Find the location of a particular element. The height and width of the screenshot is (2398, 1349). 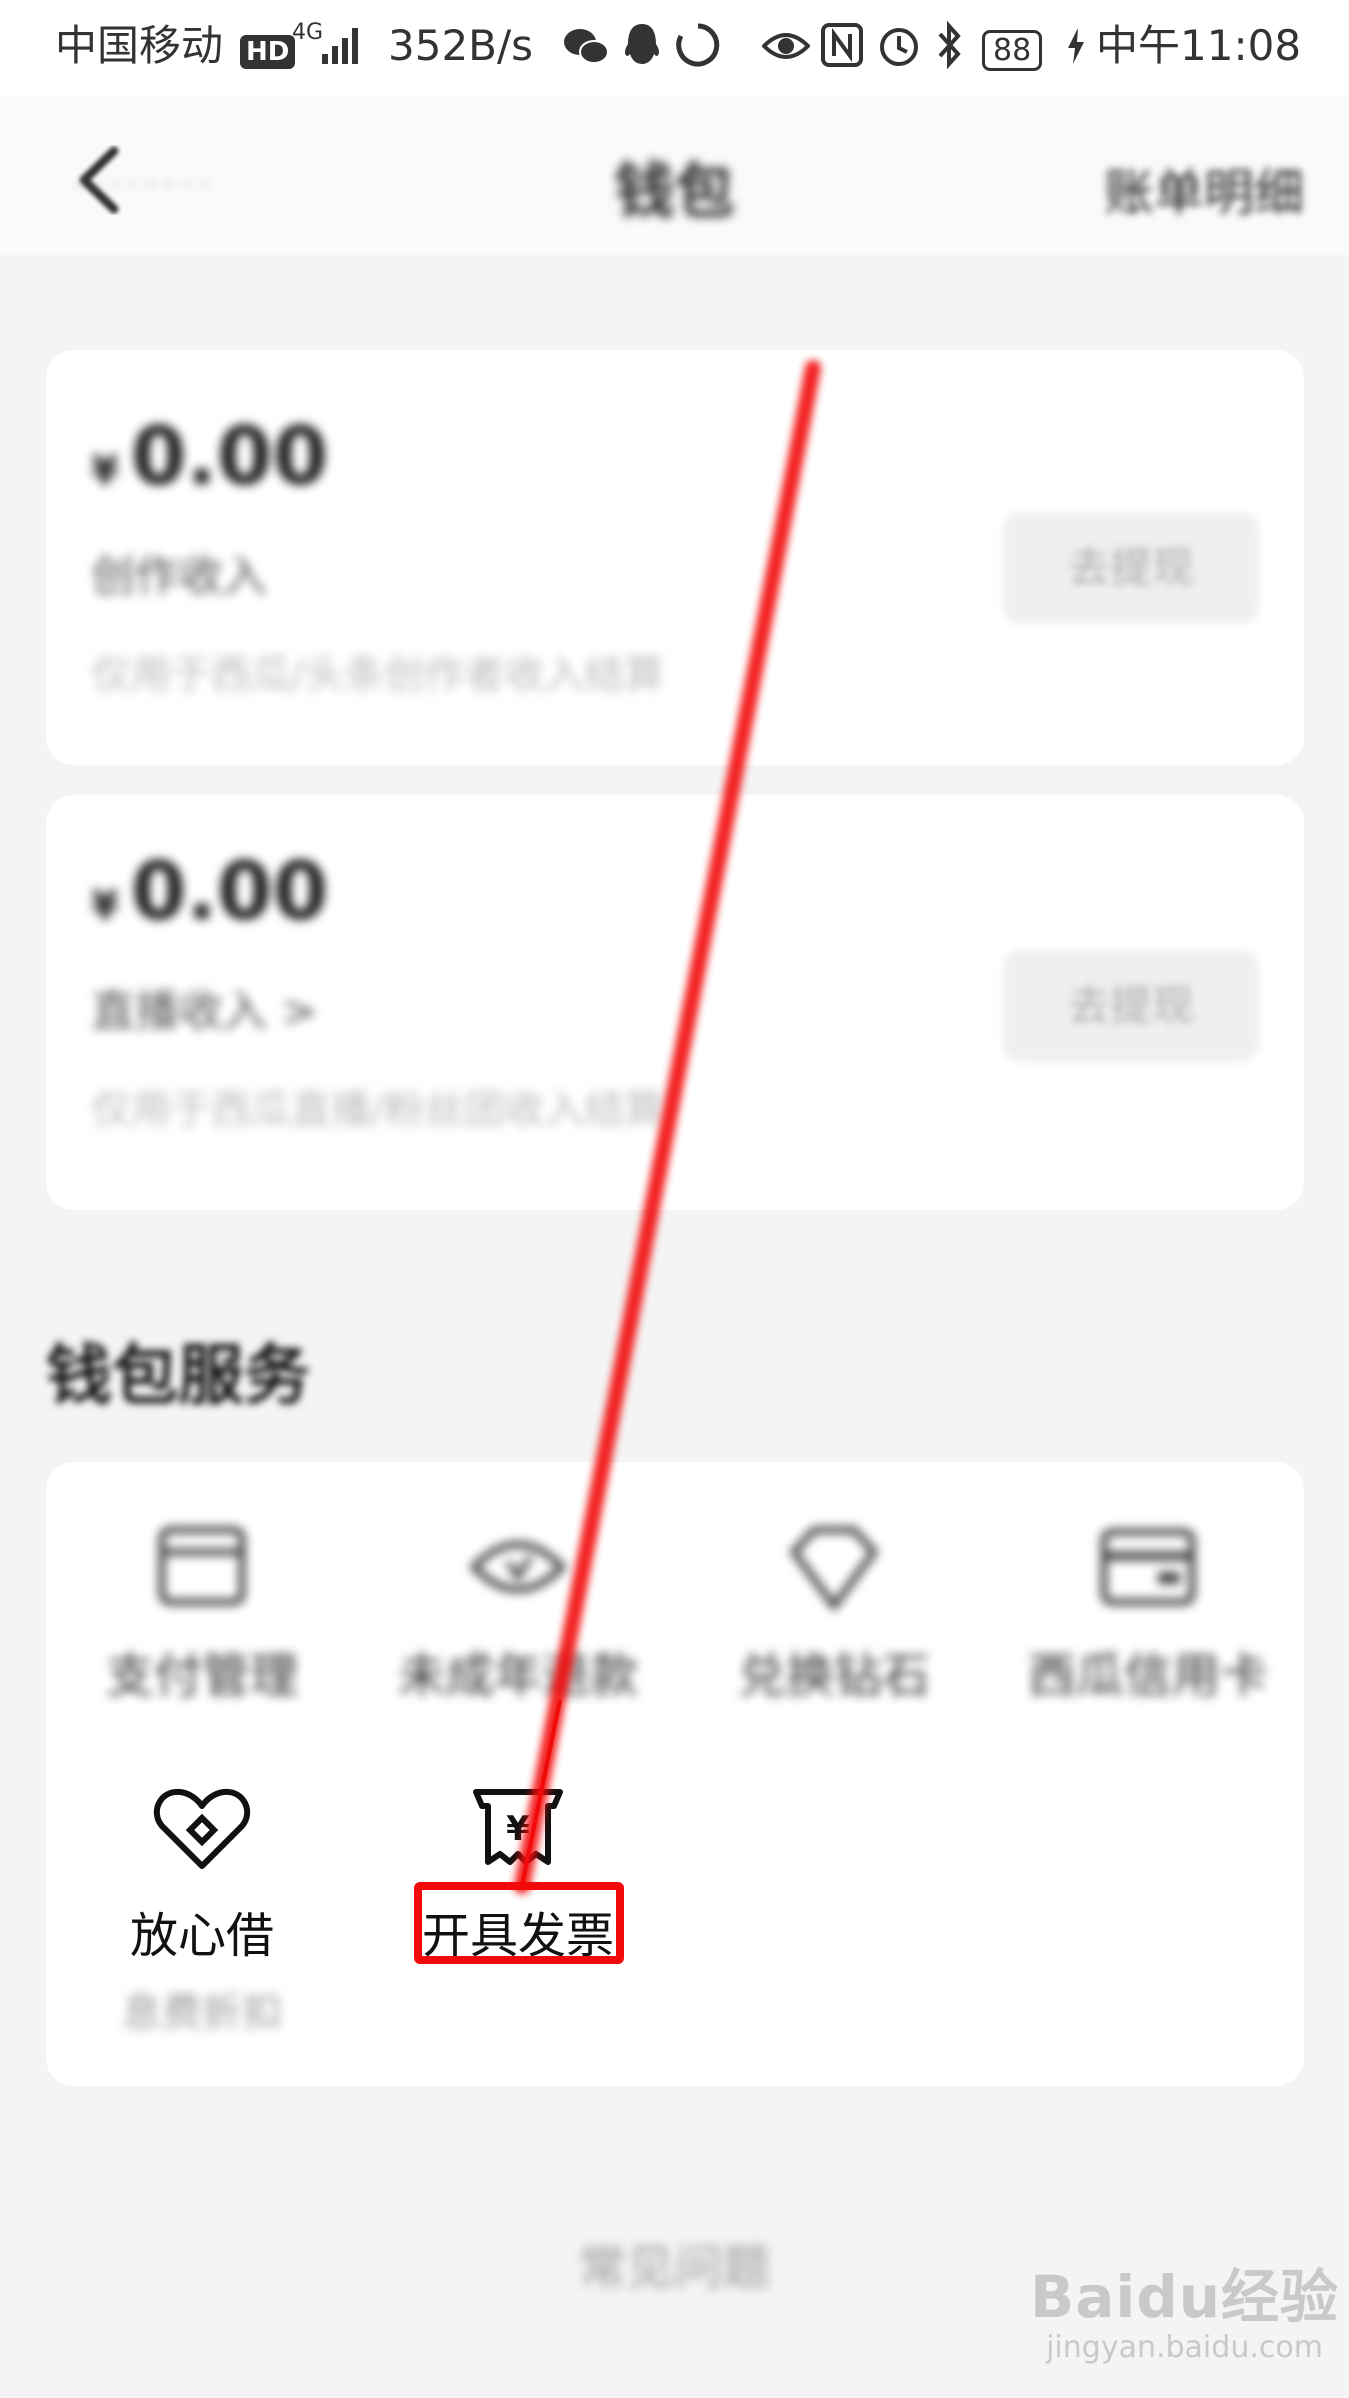

annotation-arrow is located at coordinates (667, 1127).